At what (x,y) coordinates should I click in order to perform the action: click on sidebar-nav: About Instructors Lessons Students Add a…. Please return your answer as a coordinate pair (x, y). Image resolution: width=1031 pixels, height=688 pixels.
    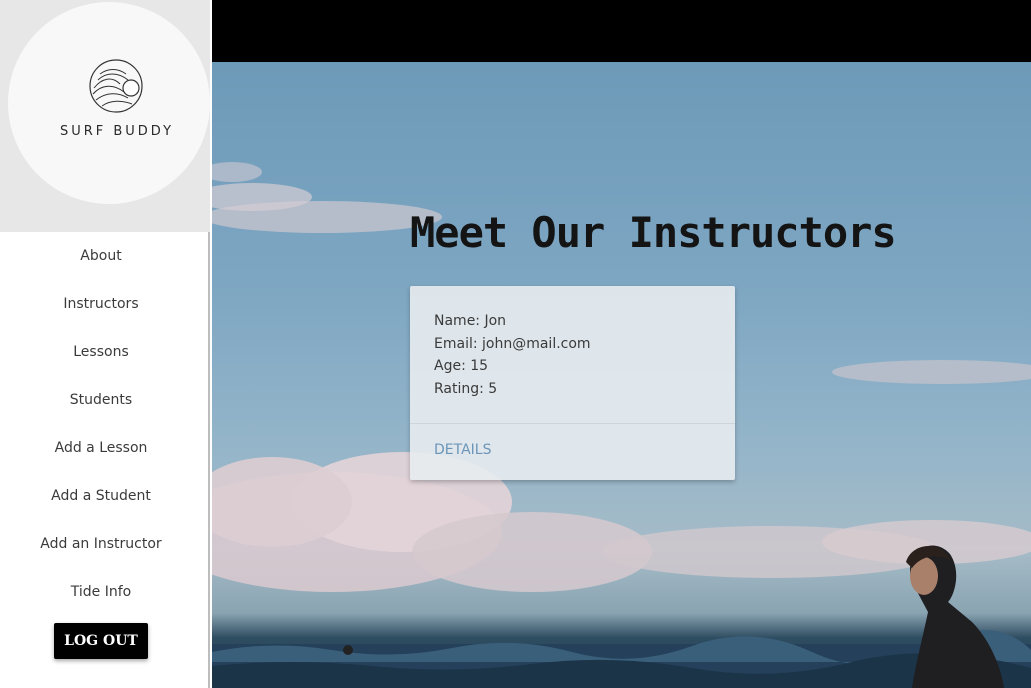
    Looking at the image, I should click on (101, 424).